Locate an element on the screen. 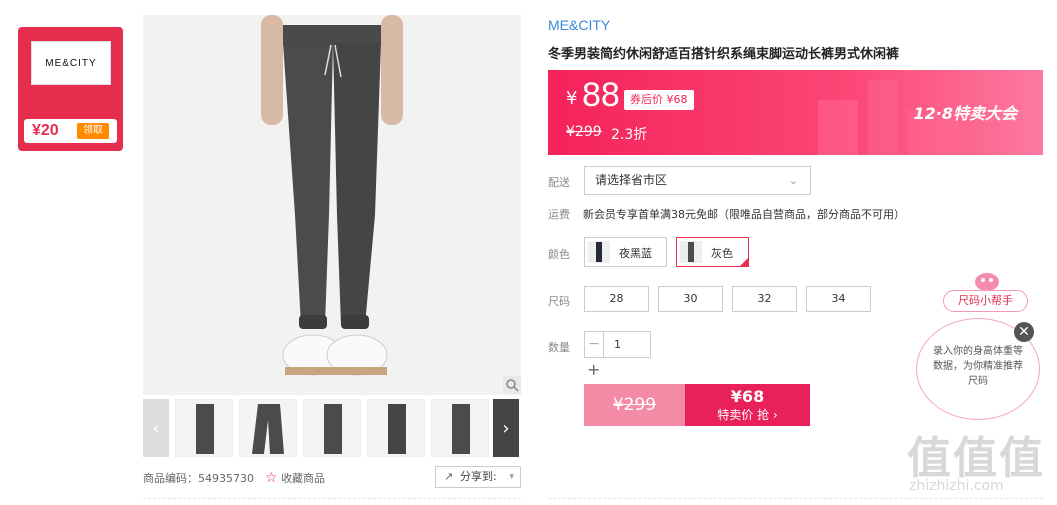  watermark: 值值值 zhizhizhi.com is located at coordinates (978, 460).